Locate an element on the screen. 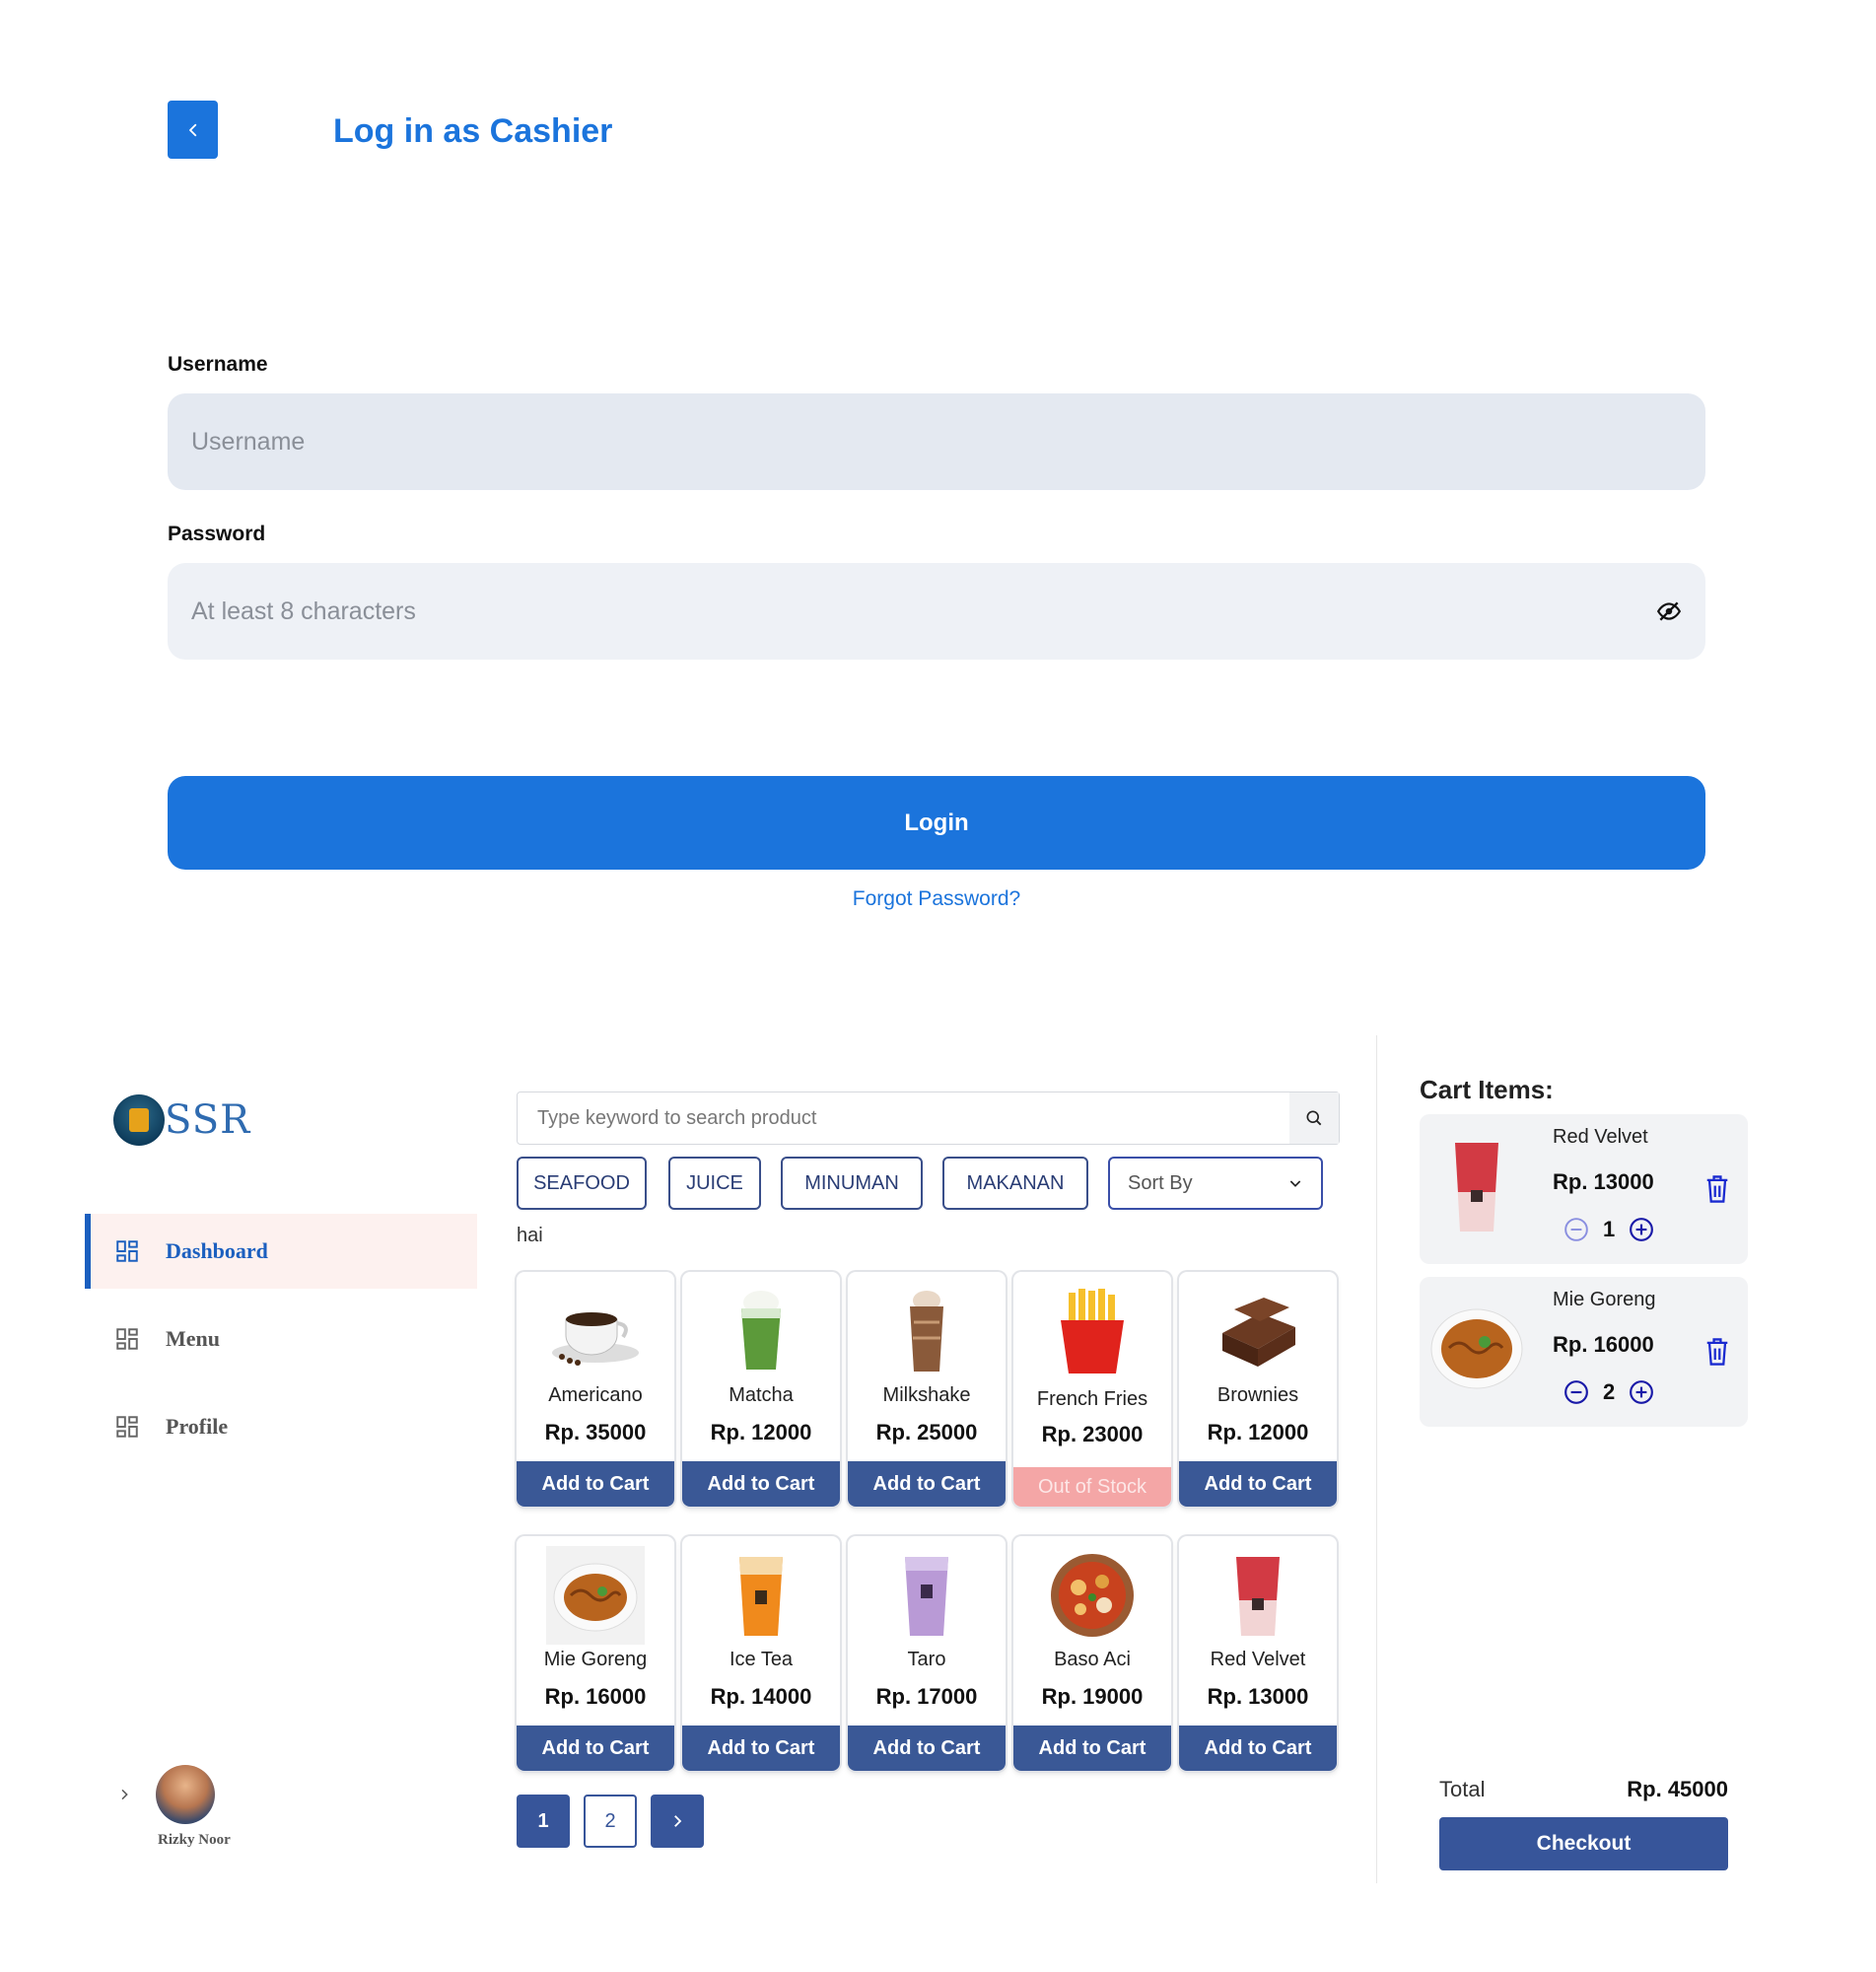  product-card: French Fries Rp. 23000 Out of Stock is located at coordinates (1092, 1389).